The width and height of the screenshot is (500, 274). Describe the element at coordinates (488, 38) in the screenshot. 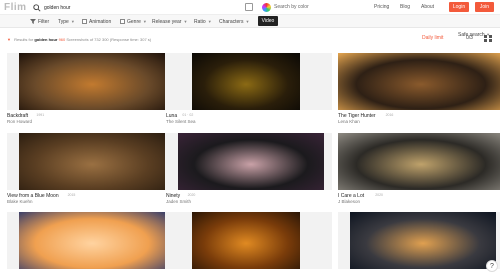

I see `grid-view-icon` at that location.